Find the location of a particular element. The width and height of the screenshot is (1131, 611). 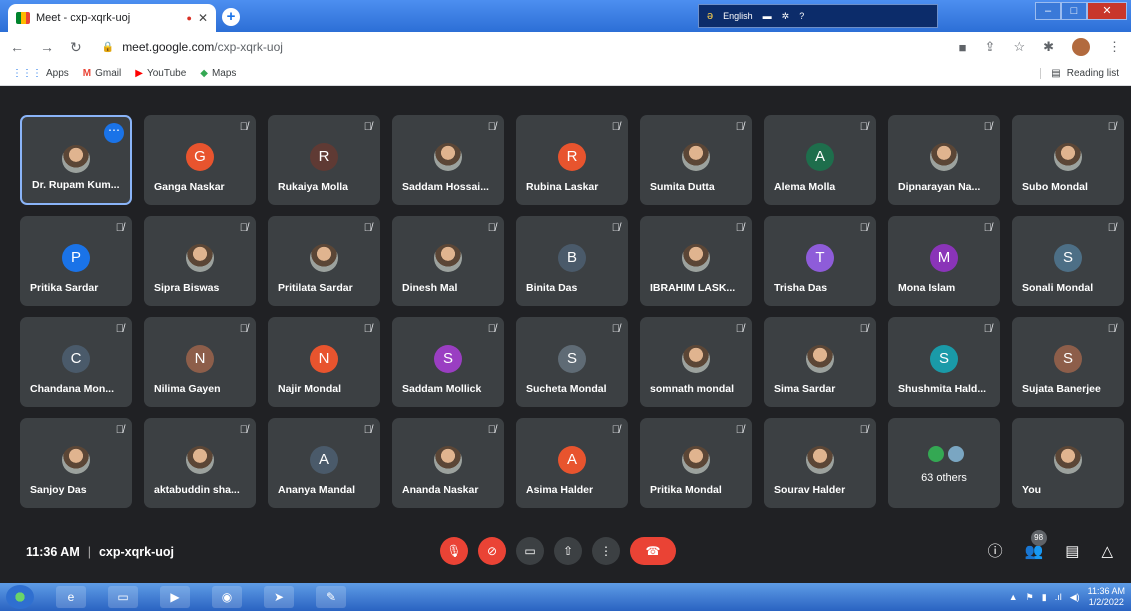

participant-tile: 🎙̸ Subo Mondal is located at coordinates (1068, 160).